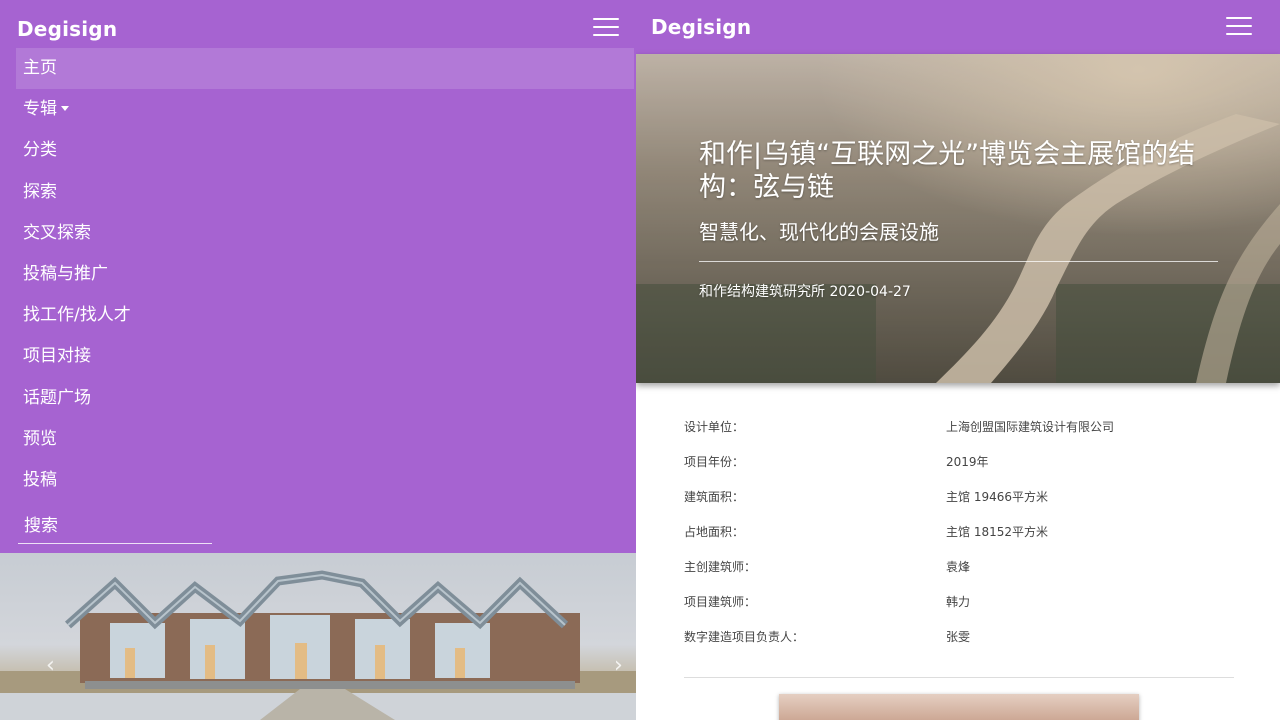  What do you see at coordinates (40, 68) in the screenshot?
I see `nav-item-label: 主页` at bounding box center [40, 68].